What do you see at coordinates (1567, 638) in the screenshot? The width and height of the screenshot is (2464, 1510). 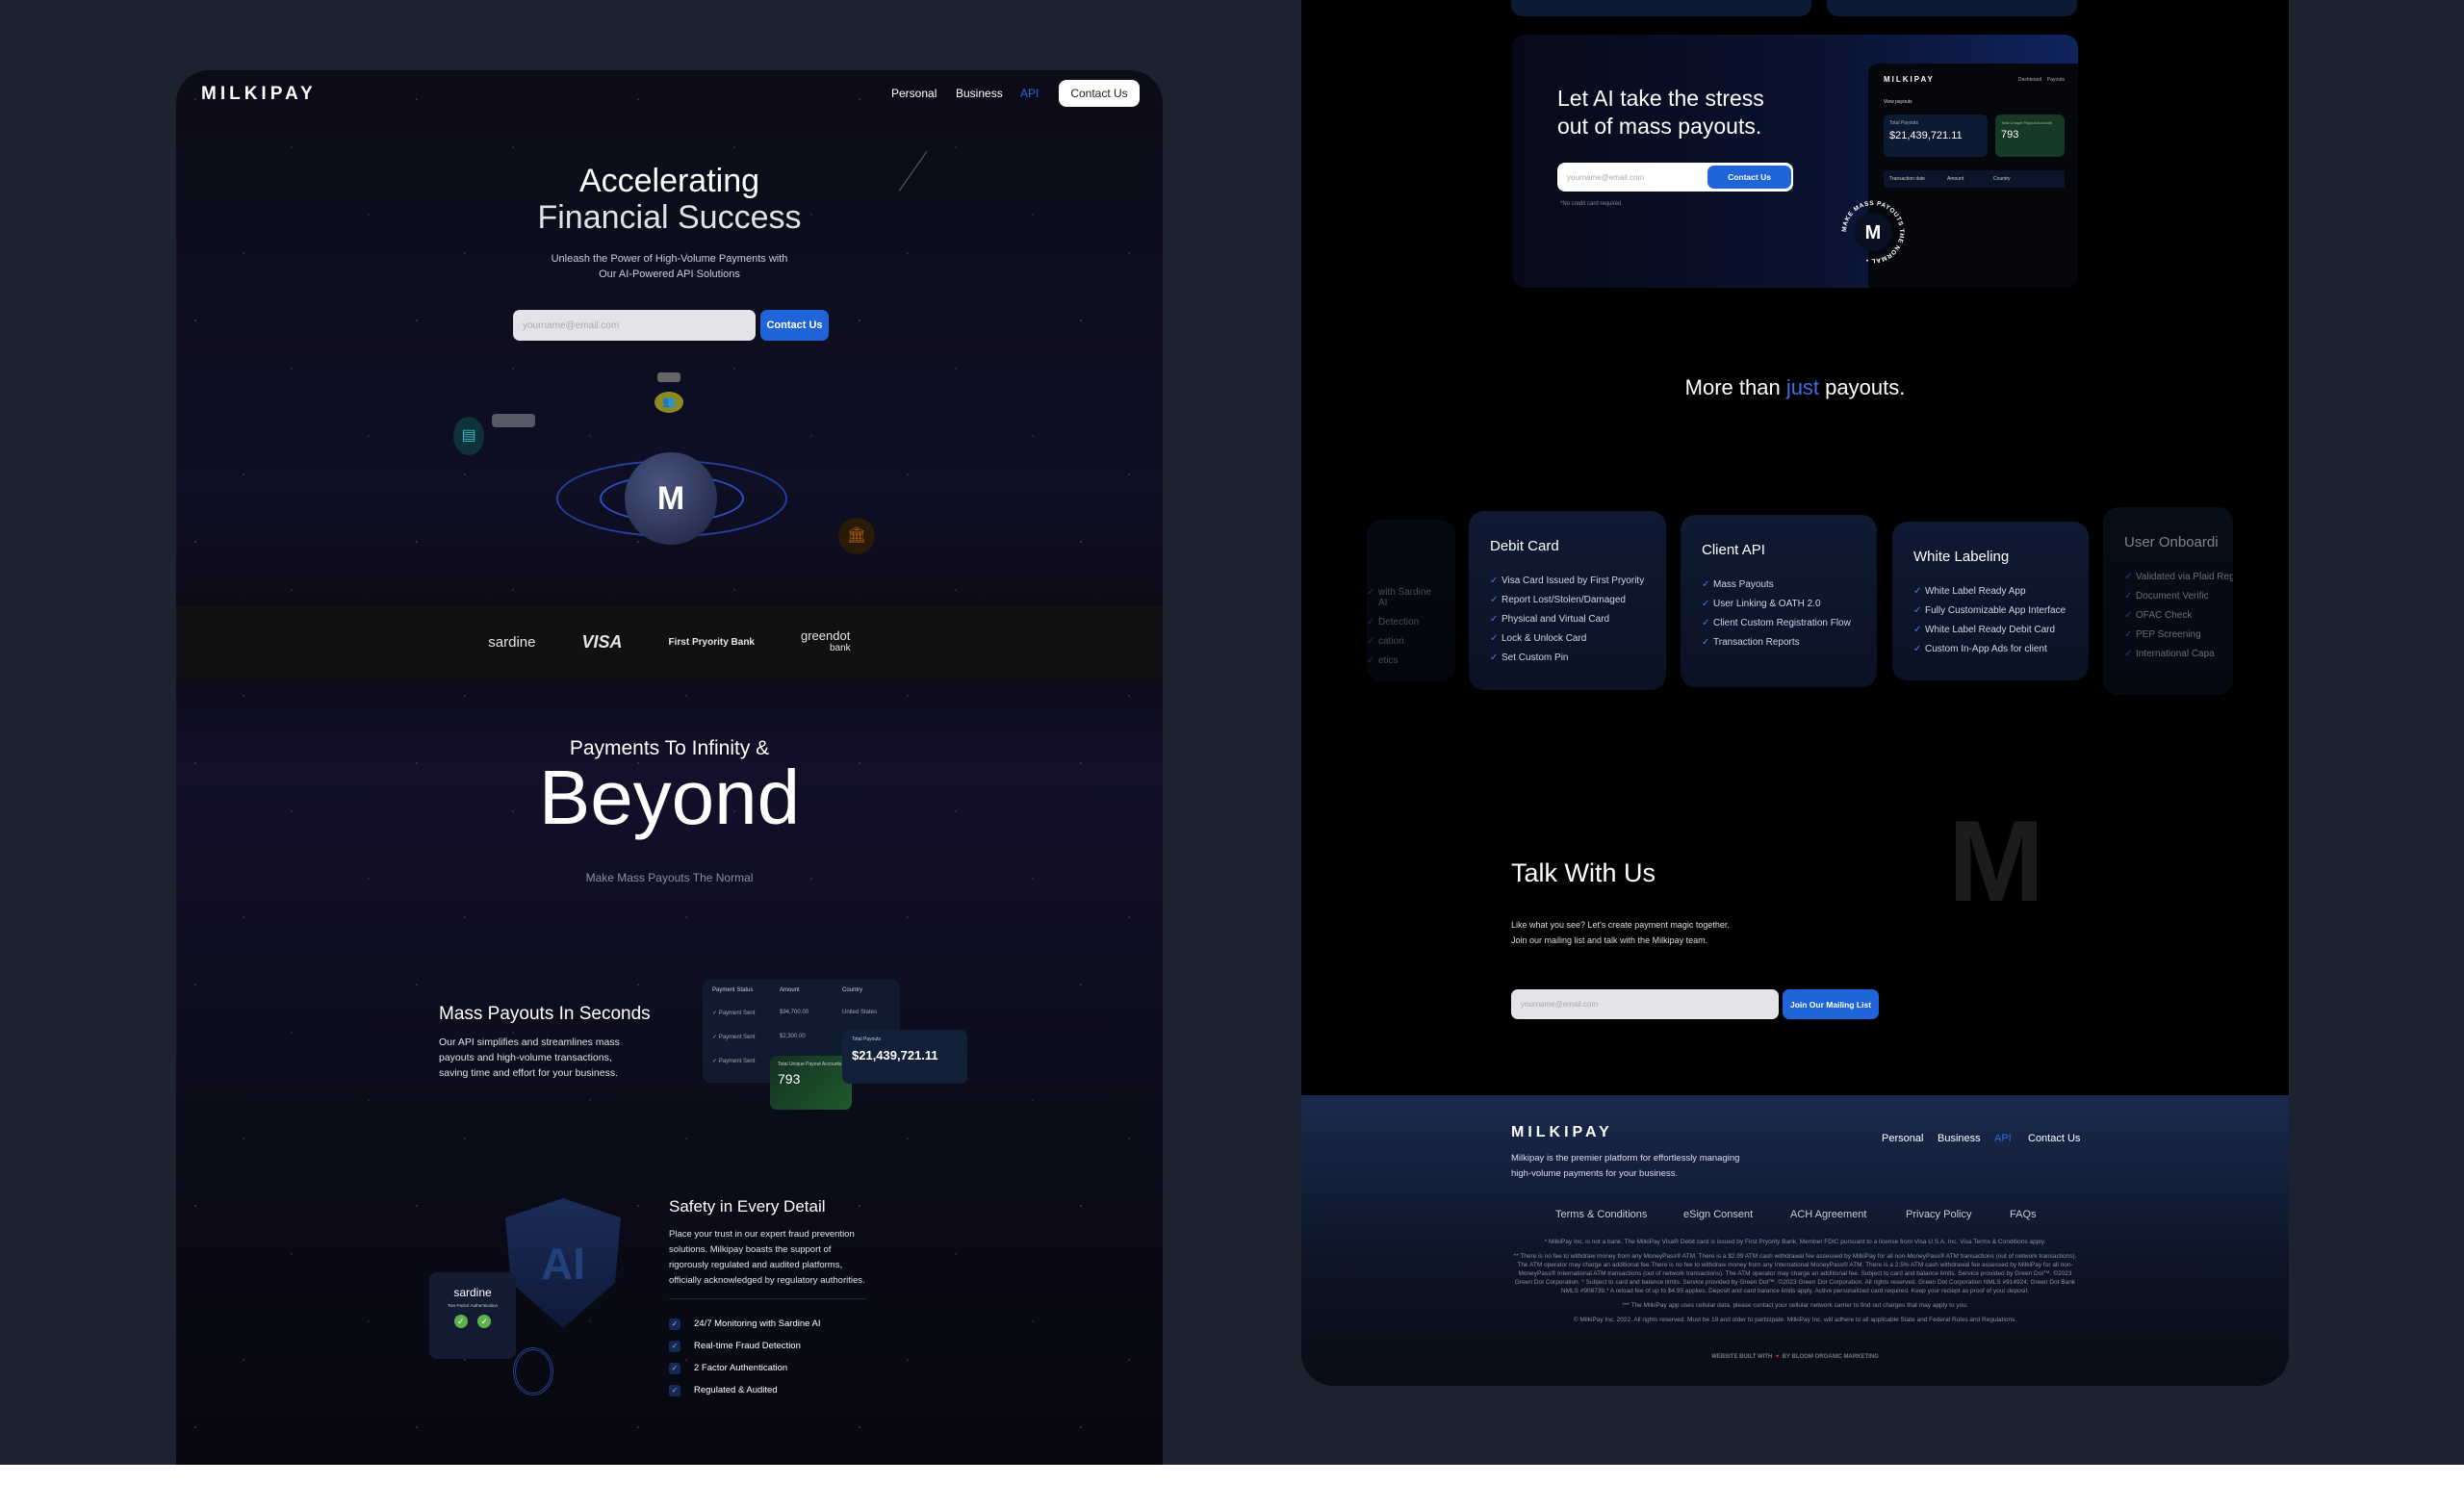 I see `feature-item: Lock & Unlock Card` at bounding box center [1567, 638].